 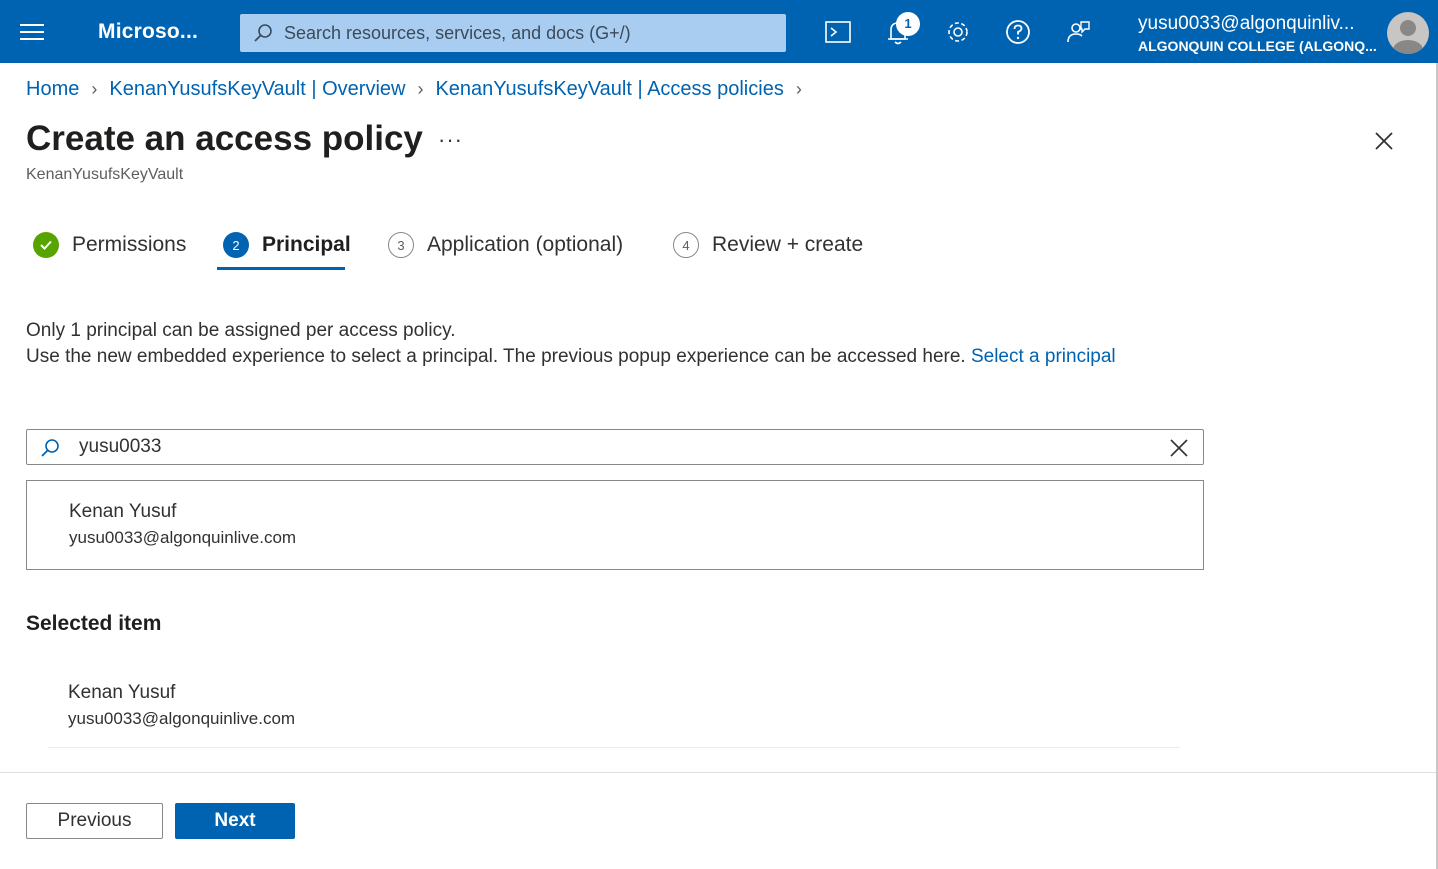 What do you see at coordinates (52, 89) in the screenshot?
I see `breadcrumb-home: Home` at bounding box center [52, 89].